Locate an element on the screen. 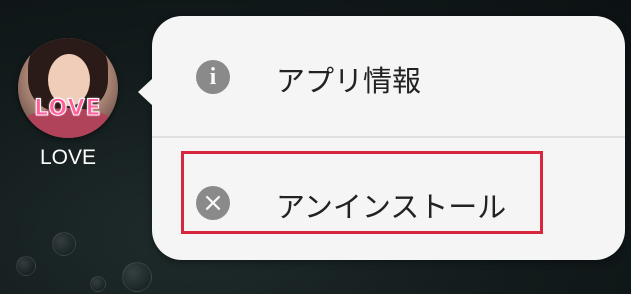 This screenshot has width=631, height=294. love-app-icon: LOVE is located at coordinates (68, 88).